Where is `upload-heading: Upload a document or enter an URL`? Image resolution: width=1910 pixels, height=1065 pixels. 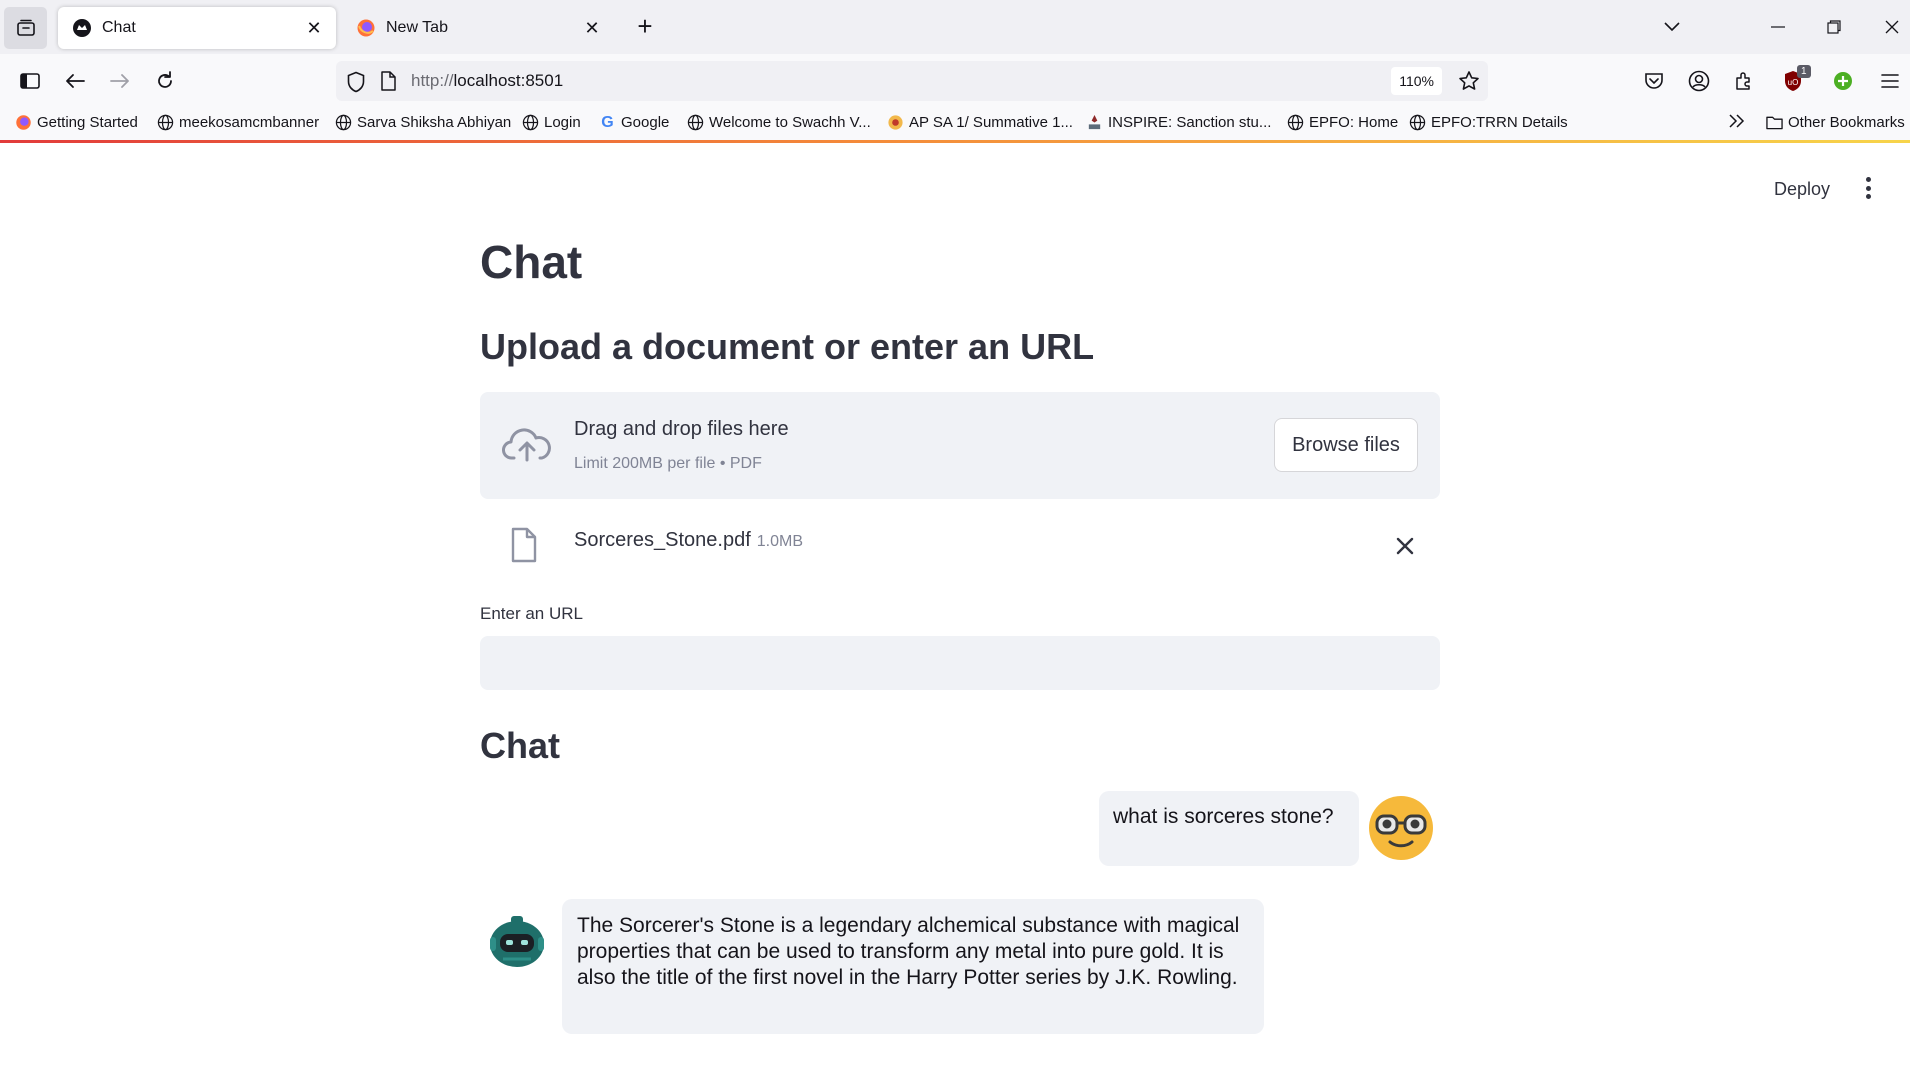 upload-heading: Upload a document or enter an URL is located at coordinates (787, 346).